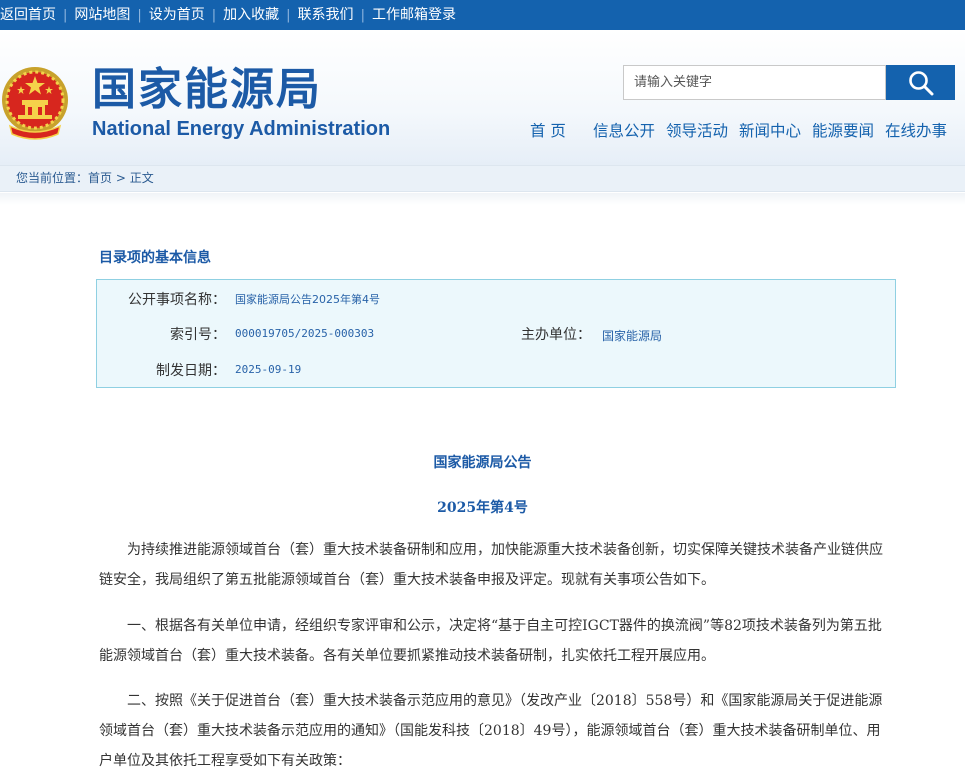 This screenshot has width=965, height=782. I want to click on info-org-label: 主办单位：, so click(556, 335).